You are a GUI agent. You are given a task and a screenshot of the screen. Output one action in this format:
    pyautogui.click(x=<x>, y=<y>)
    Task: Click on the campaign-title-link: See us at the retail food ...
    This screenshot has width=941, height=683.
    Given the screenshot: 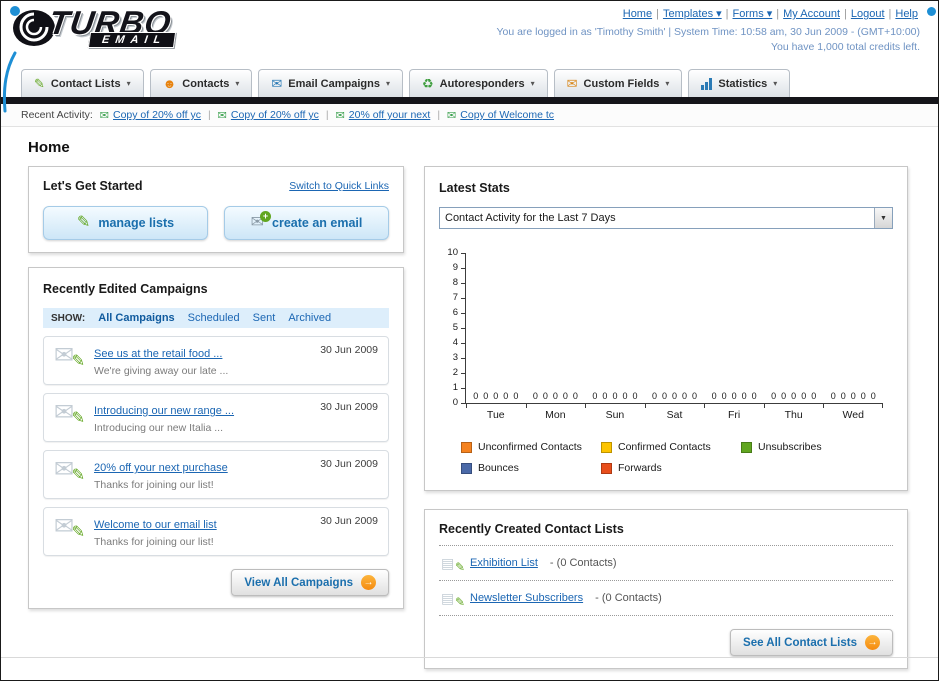 What is the action you would take?
    pyautogui.click(x=158, y=354)
    